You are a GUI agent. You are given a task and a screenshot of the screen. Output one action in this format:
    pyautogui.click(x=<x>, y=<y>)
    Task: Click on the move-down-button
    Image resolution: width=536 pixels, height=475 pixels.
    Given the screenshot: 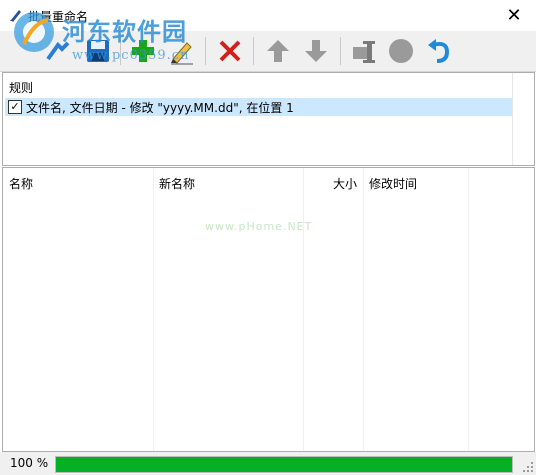 What is the action you would take?
    pyautogui.click(x=316, y=51)
    